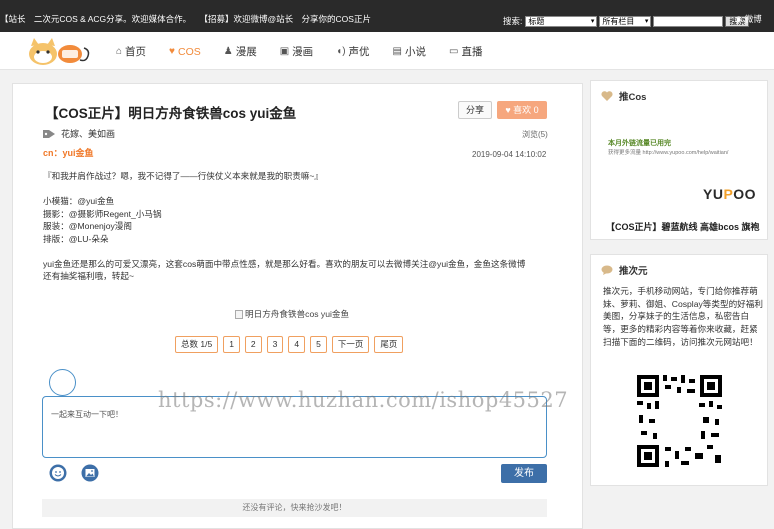 The width and height of the screenshot is (774, 529). Describe the element at coordinates (465, 51) in the screenshot. I see `nav-item-live: ▭ 直播` at that location.